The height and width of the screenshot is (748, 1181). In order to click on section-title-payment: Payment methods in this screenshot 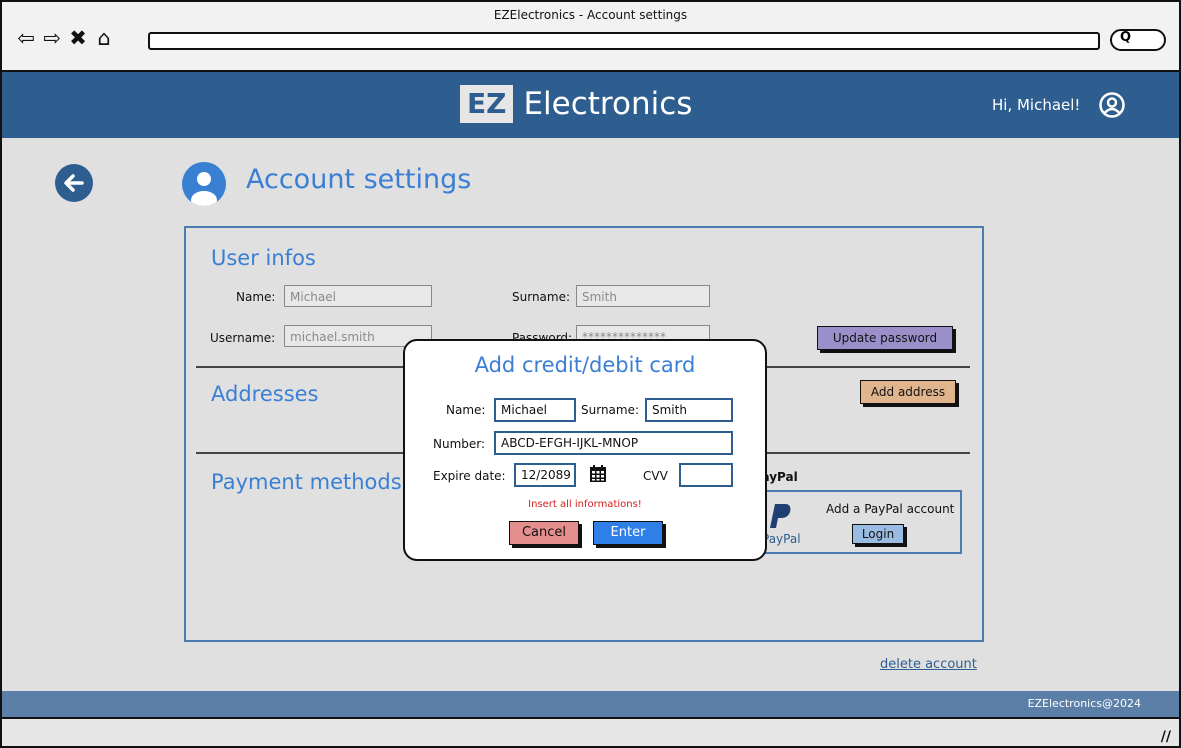, I will do `click(306, 482)`.